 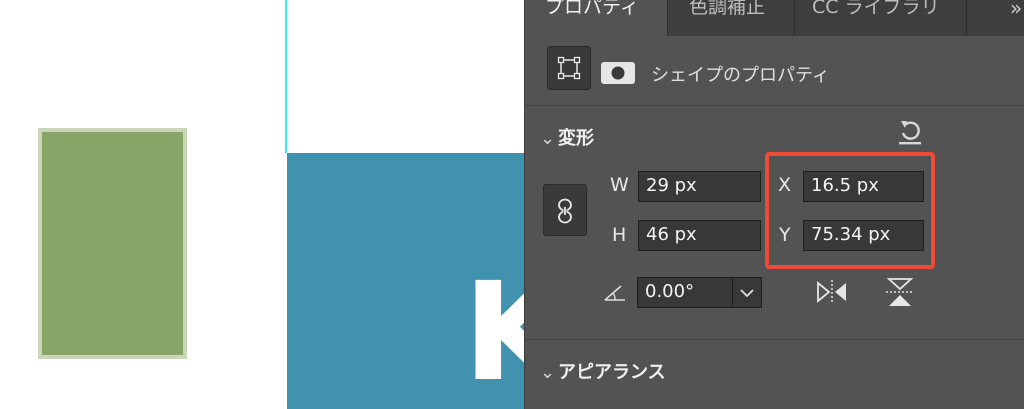 I want to click on panel-tab-bar: プロパティ 色調補正 CC ライブラリ », so click(x=774, y=18).